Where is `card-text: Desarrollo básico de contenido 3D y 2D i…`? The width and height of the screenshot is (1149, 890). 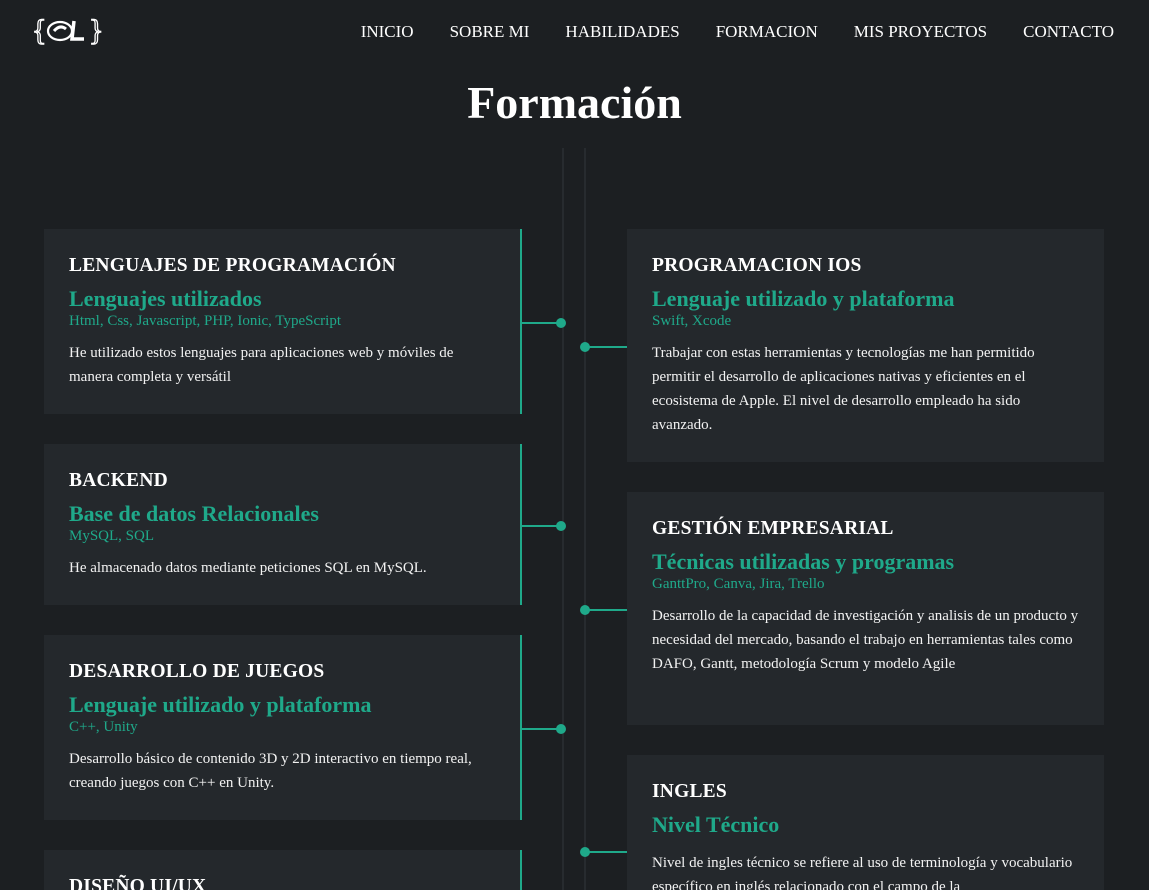 card-text: Desarrollo básico de contenido 3D y 2D i… is located at coordinates (270, 771).